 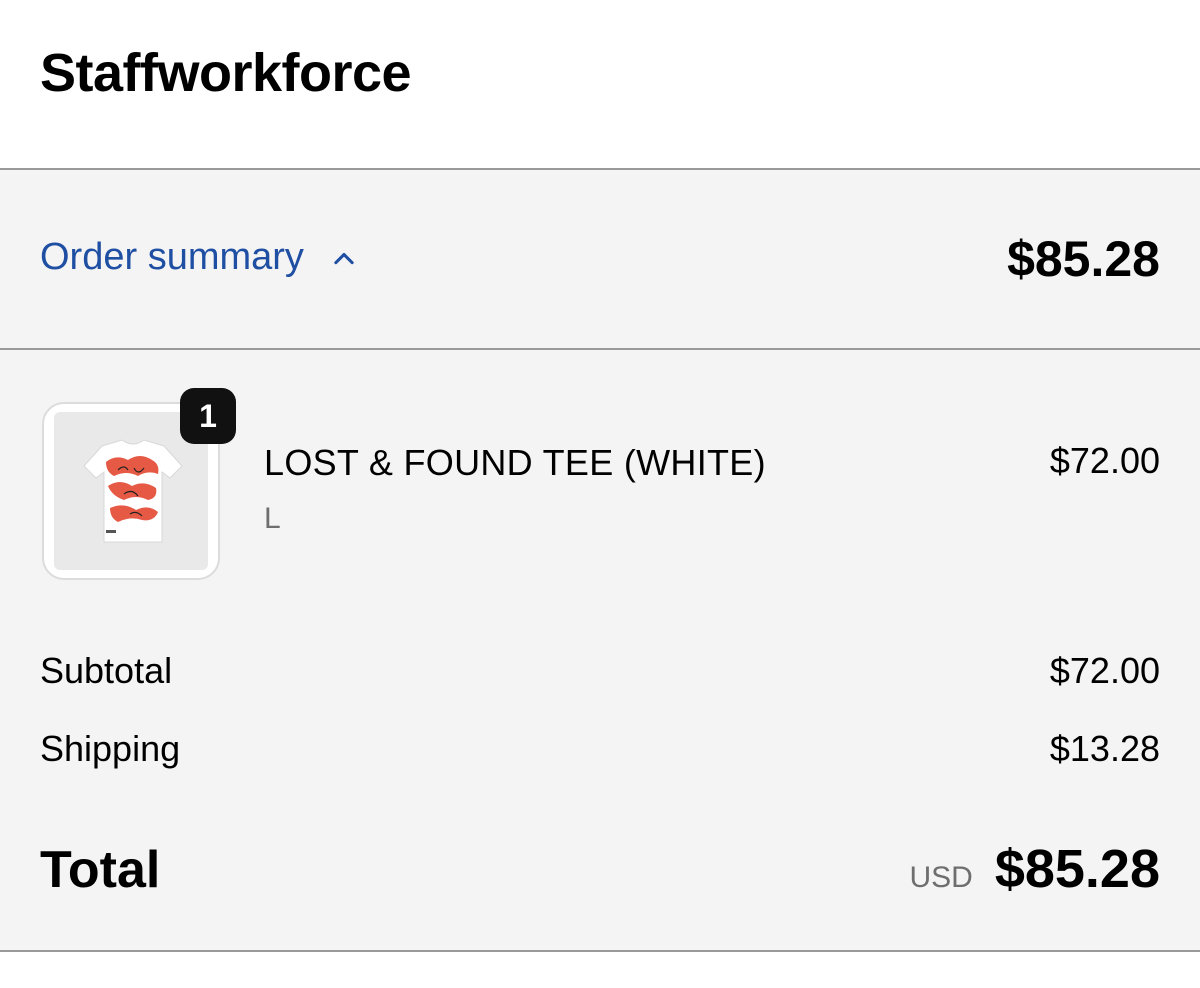 What do you see at coordinates (139, 484) in the screenshot?
I see `product-thumbnail-wrap: 1` at bounding box center [139, 484].